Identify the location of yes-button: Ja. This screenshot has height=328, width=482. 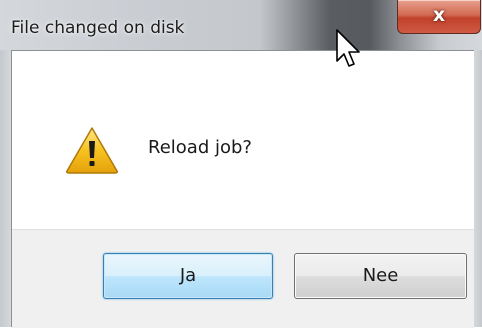
(188, 276).